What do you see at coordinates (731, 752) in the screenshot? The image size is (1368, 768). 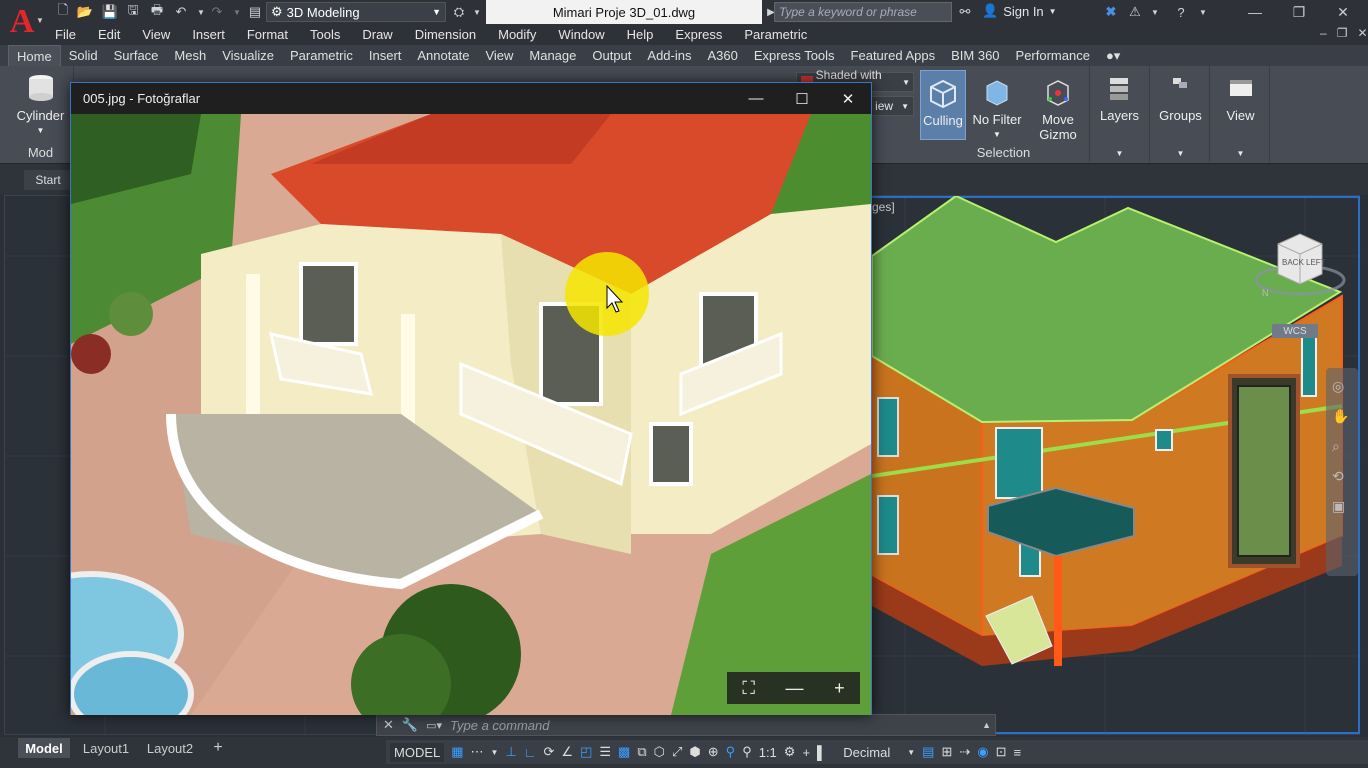 I see `annotation-visibility-icon: ⚲` at bounding box center [731, 752].